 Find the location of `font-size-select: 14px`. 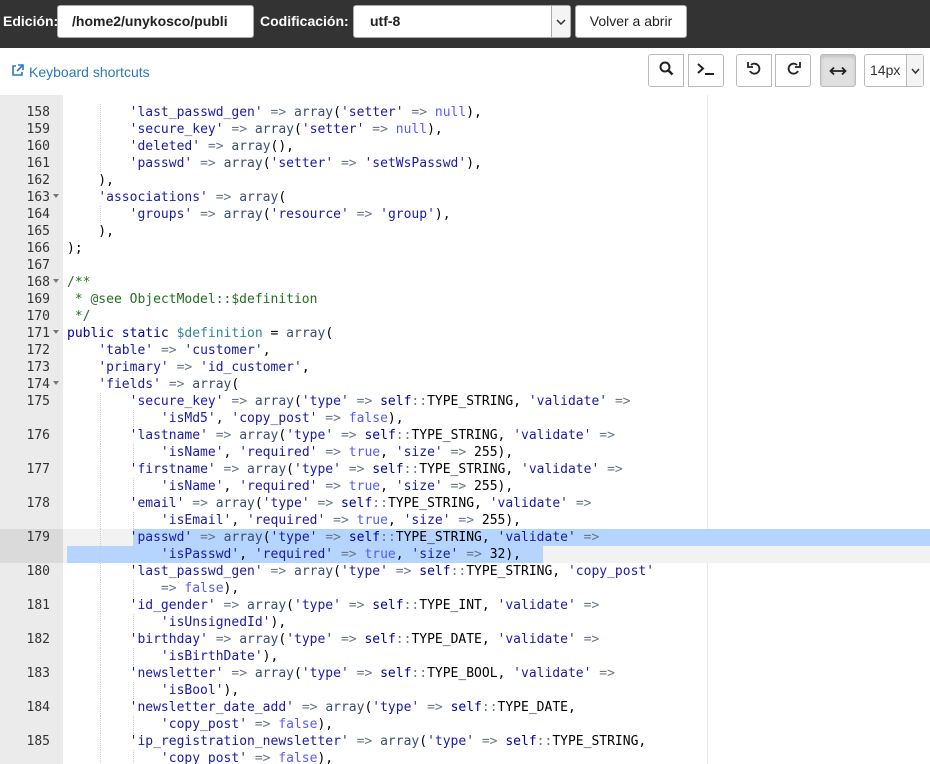

font-size-select: 14px is located at coordinates (894, 70).